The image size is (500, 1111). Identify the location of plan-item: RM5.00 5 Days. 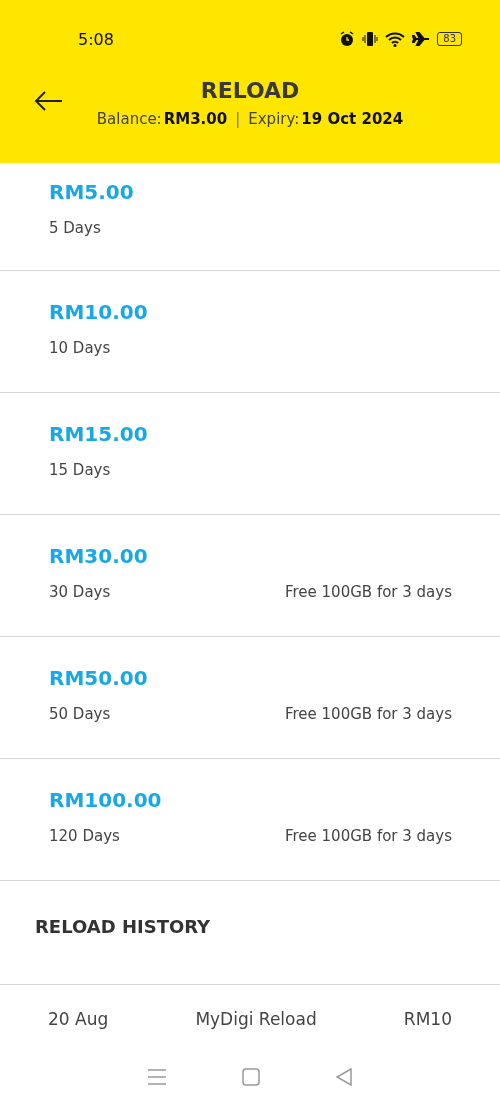
(250, 217).